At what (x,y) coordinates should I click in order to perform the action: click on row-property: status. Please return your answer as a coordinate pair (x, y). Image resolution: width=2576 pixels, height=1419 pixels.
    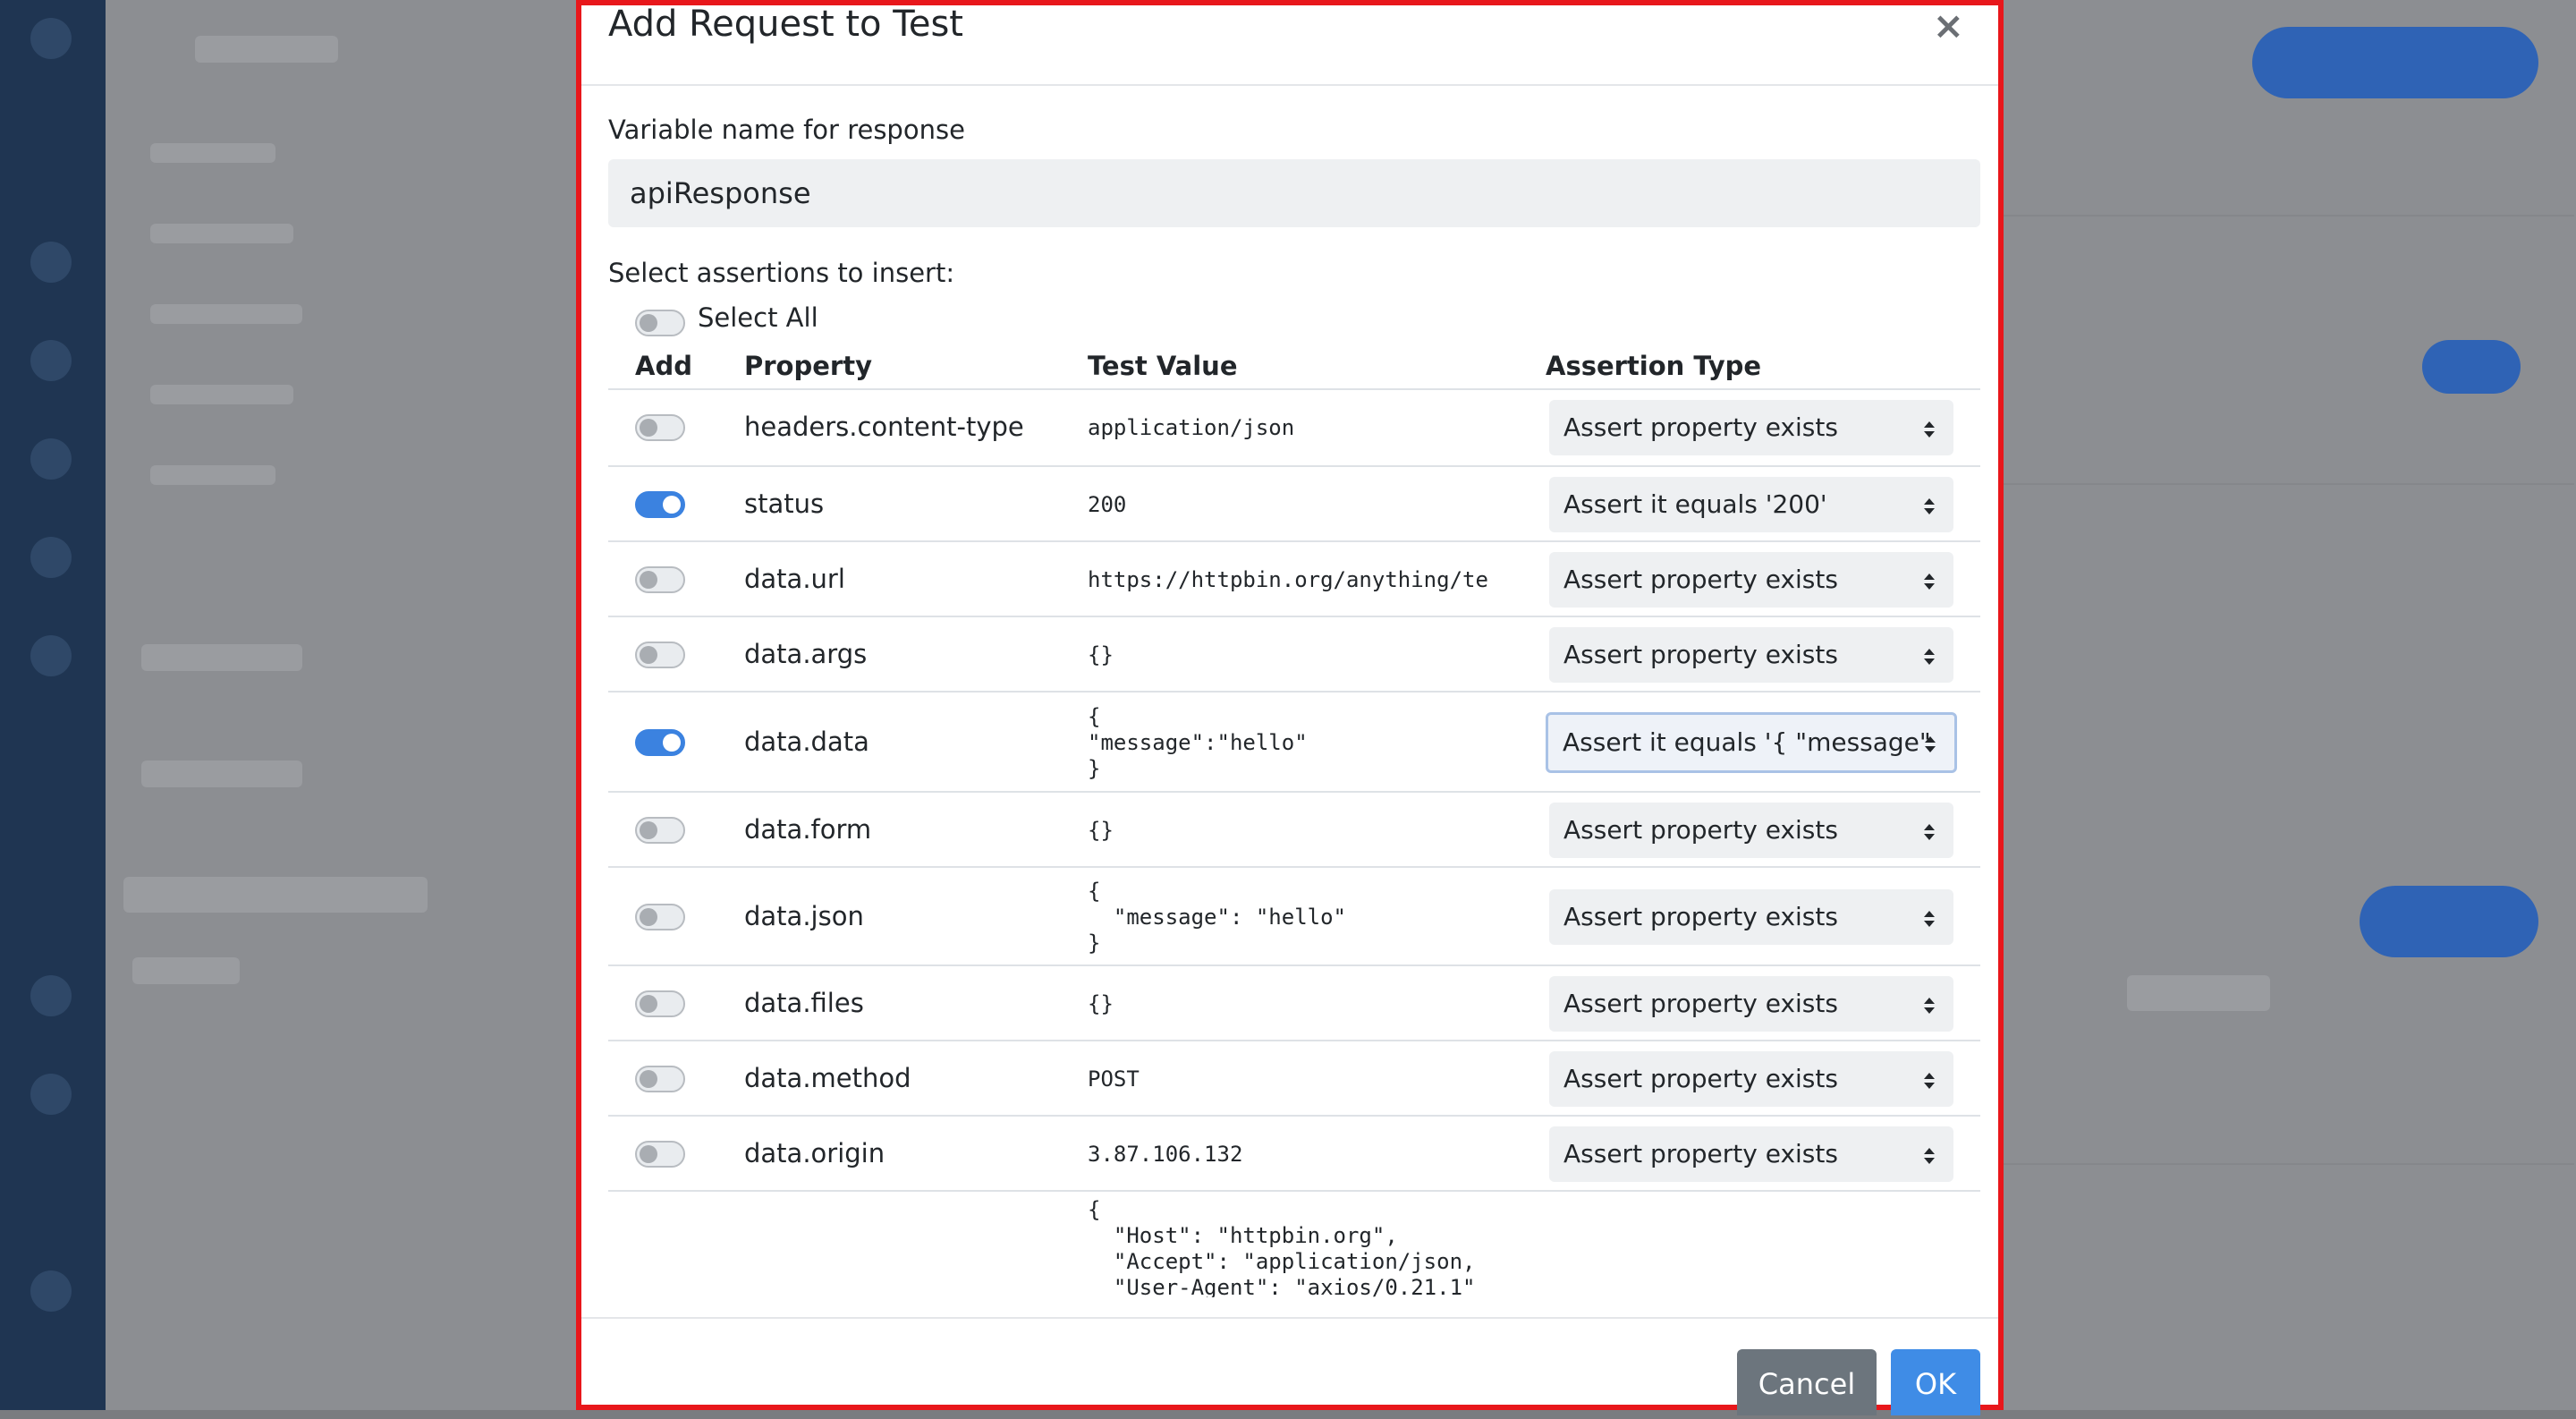
    Looking at the image, I should click on (784, 504).